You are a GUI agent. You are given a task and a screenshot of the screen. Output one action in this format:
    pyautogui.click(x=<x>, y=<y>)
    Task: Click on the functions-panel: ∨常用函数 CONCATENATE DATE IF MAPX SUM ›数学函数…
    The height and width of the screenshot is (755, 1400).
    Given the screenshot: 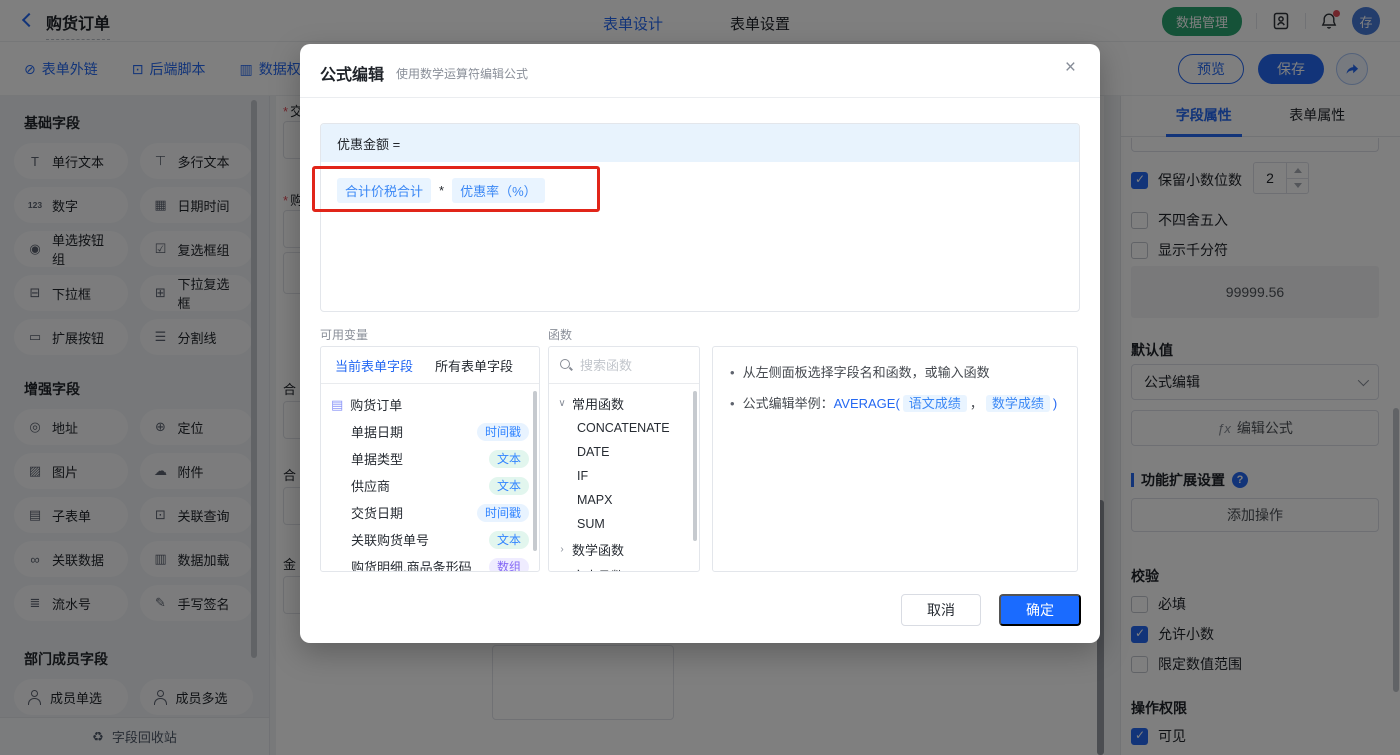 What is the action you would take?
    pyautogui.click(x=624, y=459)
    